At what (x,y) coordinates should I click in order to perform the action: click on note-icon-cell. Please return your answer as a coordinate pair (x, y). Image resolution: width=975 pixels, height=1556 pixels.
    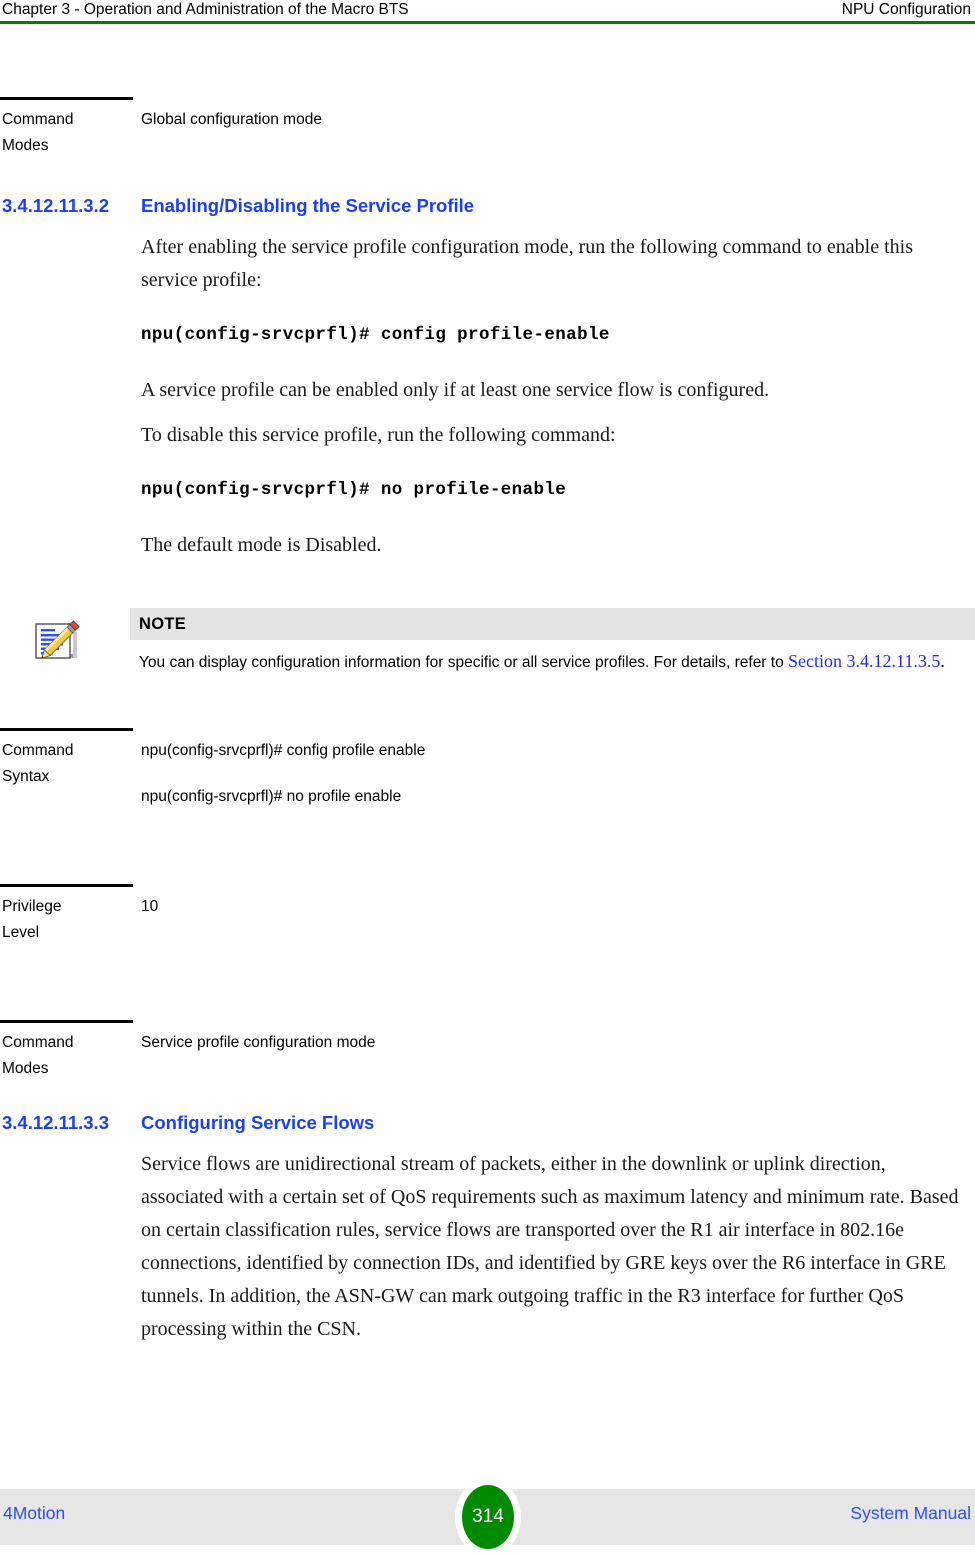
    Looking at the image, I should click on (65, 639).